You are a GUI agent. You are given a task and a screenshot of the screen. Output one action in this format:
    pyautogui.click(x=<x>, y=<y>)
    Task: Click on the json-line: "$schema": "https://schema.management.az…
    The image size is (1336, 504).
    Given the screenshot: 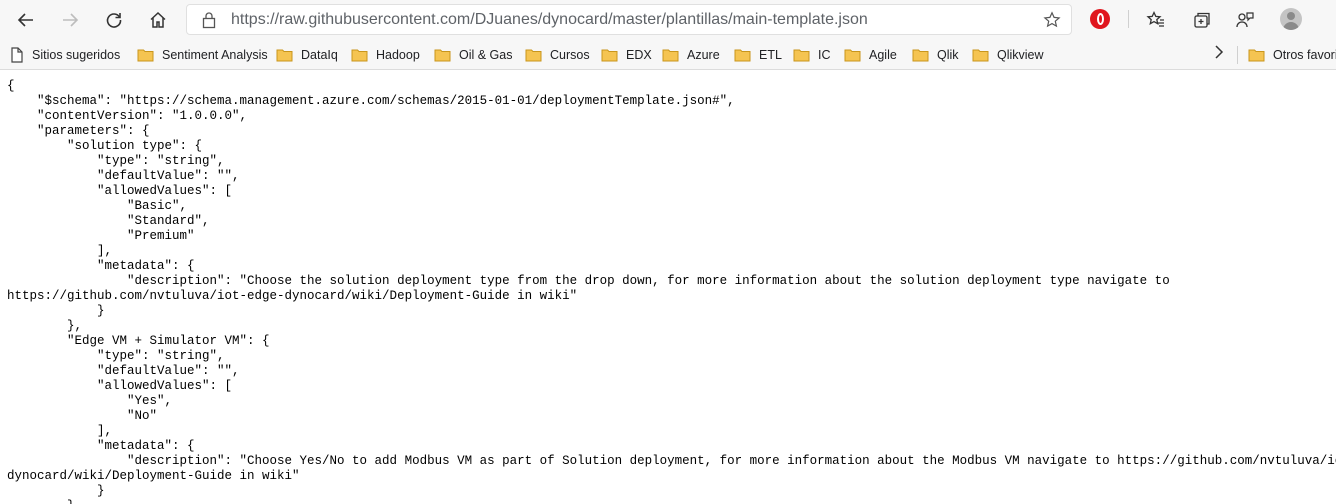 What is the action you would take?
    pyautogui.click(x=371, y=101)
    